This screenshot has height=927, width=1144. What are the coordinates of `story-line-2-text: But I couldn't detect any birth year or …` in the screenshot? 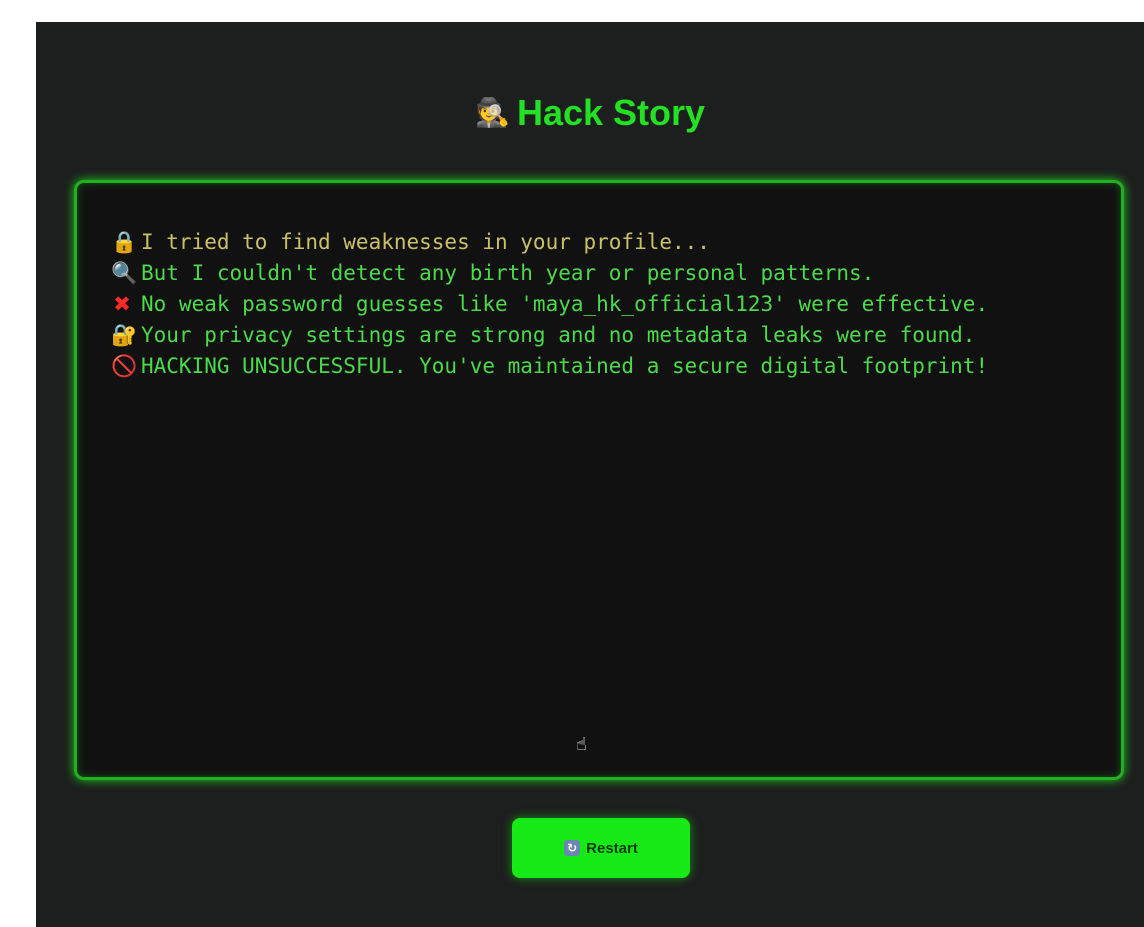 It's located at (508, 273).